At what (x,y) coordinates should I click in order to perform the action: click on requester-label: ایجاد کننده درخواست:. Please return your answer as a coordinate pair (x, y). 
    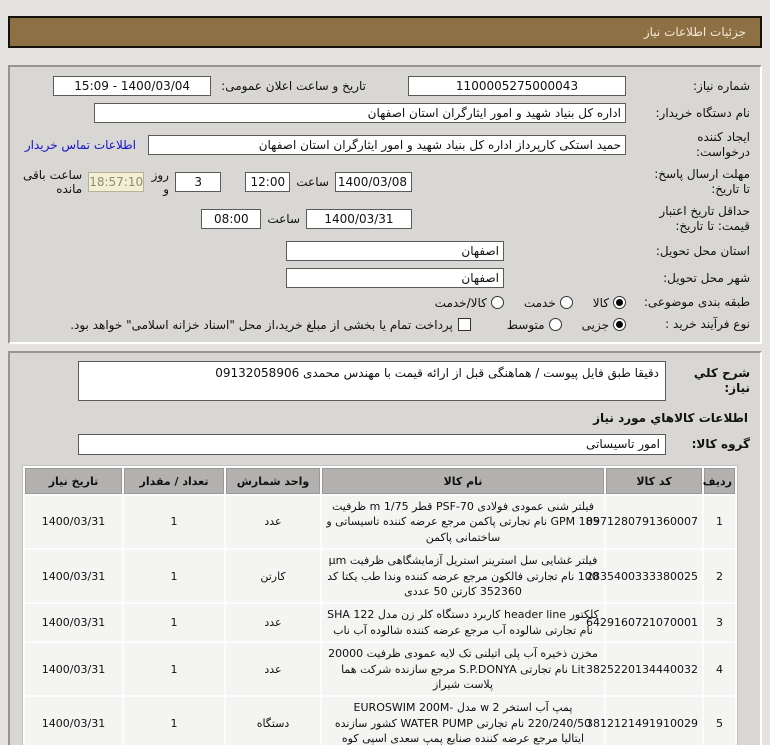
    Looking at the image, I should click on (688, 145).